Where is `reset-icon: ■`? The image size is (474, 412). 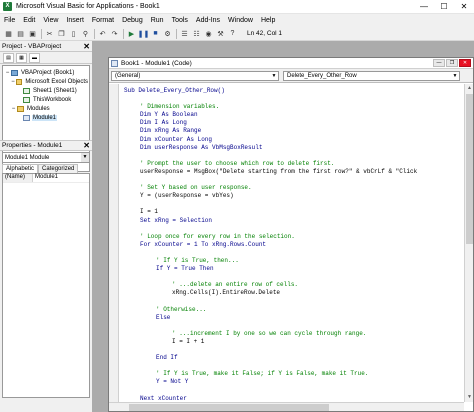
reset-icon: ■ is located at coordinates (155, 33).